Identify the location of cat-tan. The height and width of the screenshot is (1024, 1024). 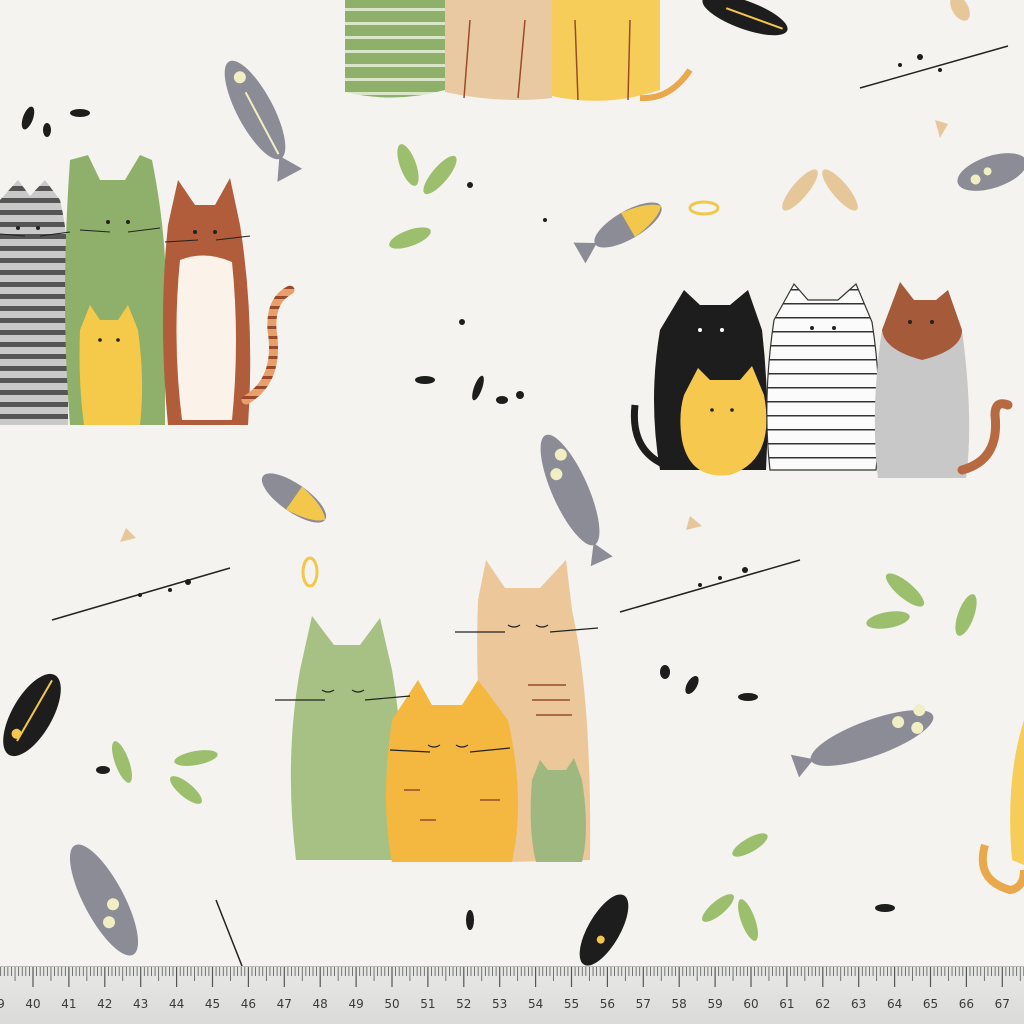
(498, 50).